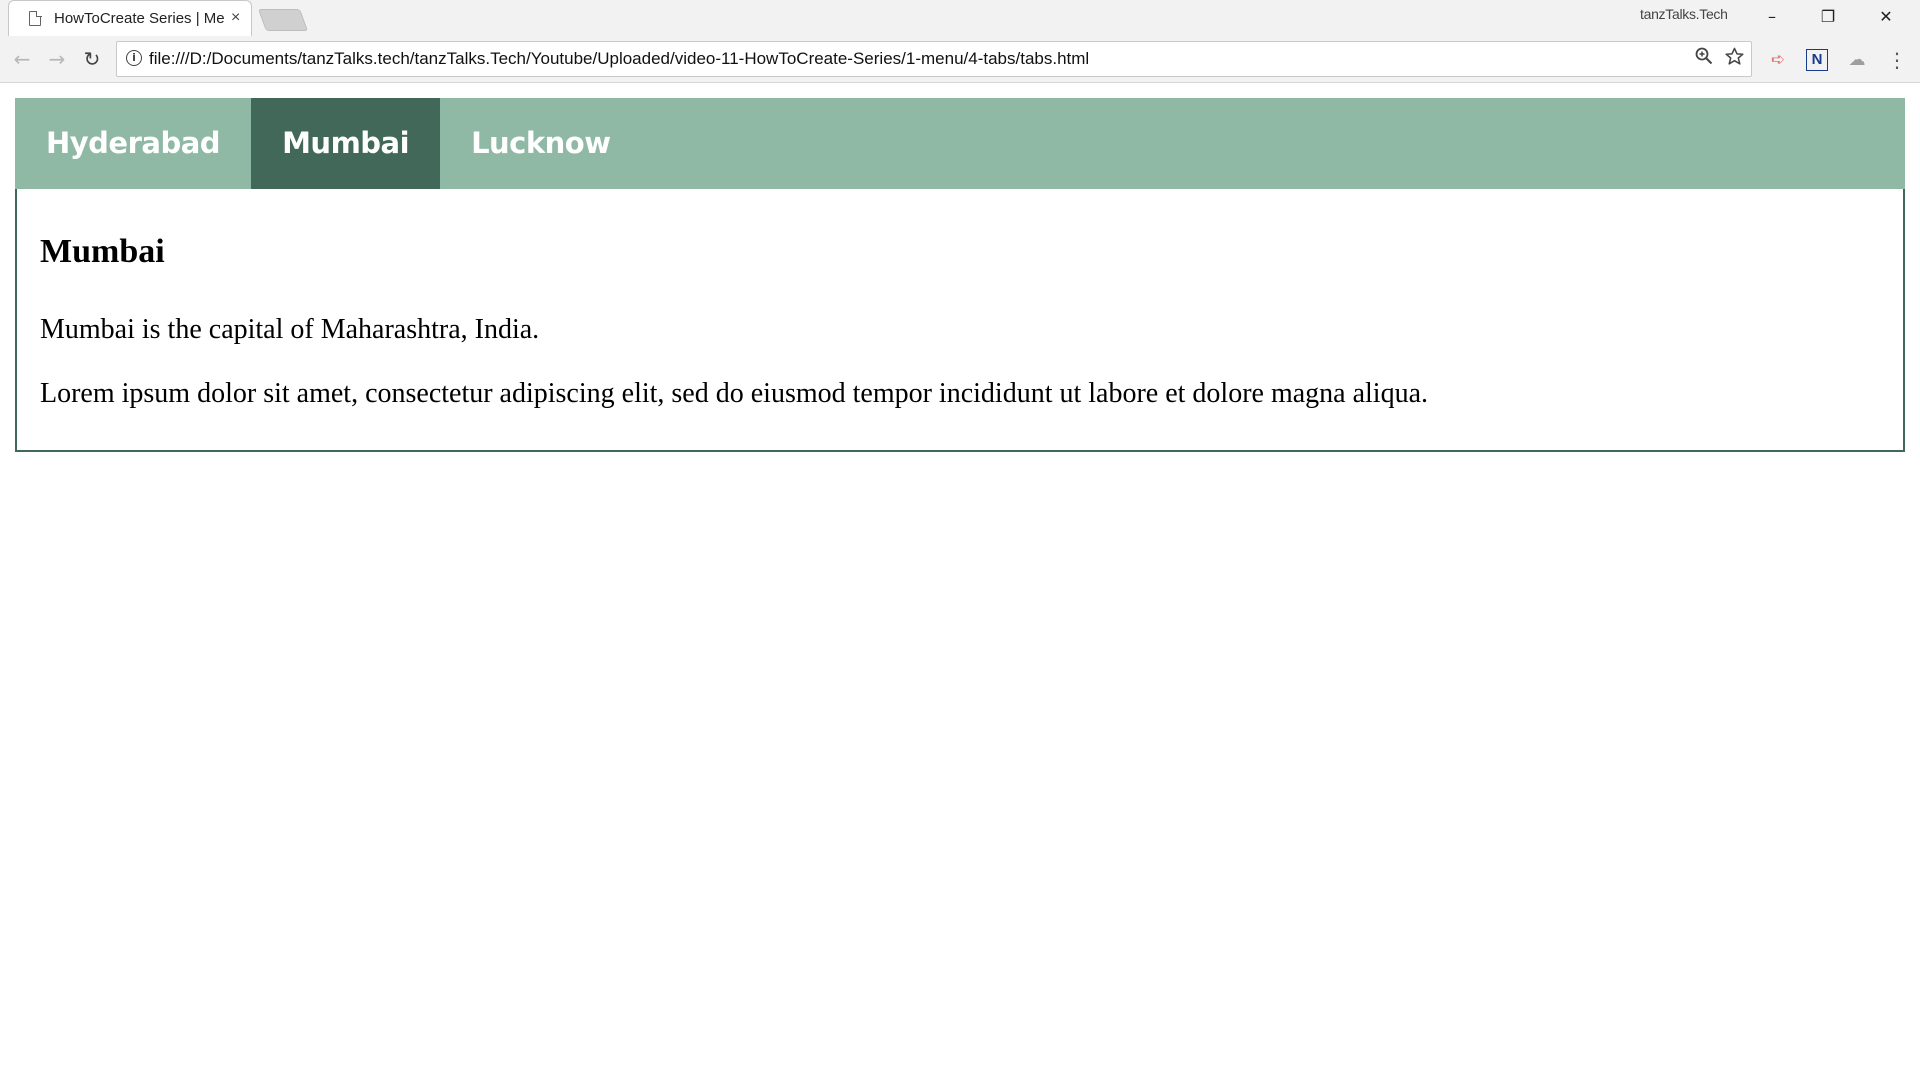  I want to click on tab-lucknow: Lucknow, so click(540, 143).